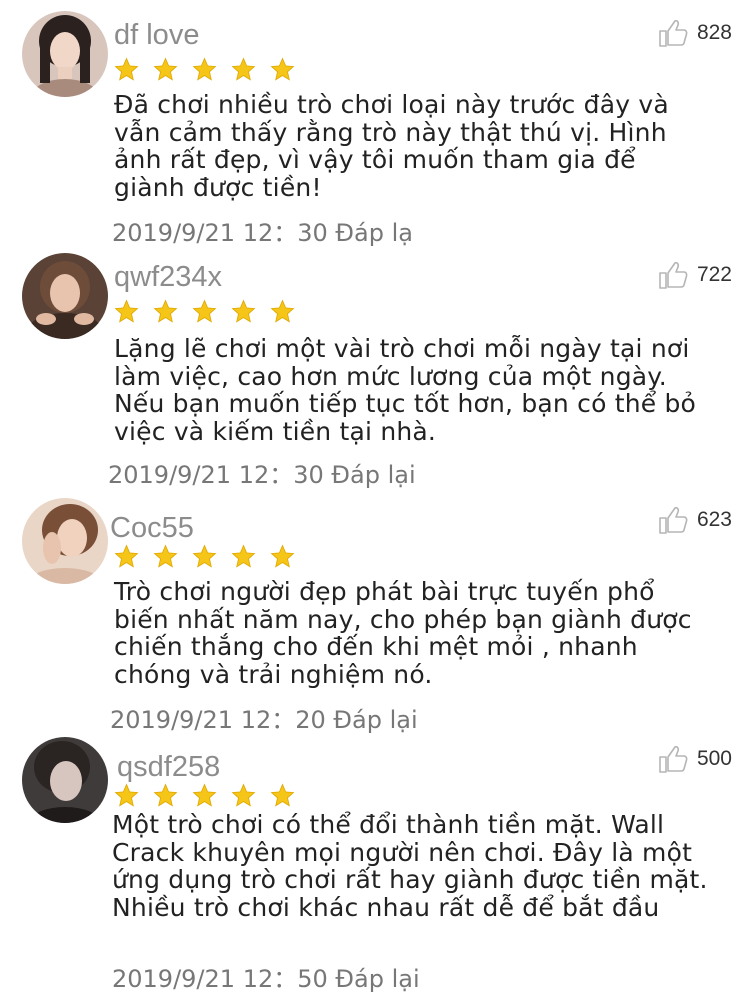 The width and height of the screenshot is (750, 1003). Describe the element at coordinates (714, 274) in the screenshot. I see `like-count: 722` at that location.